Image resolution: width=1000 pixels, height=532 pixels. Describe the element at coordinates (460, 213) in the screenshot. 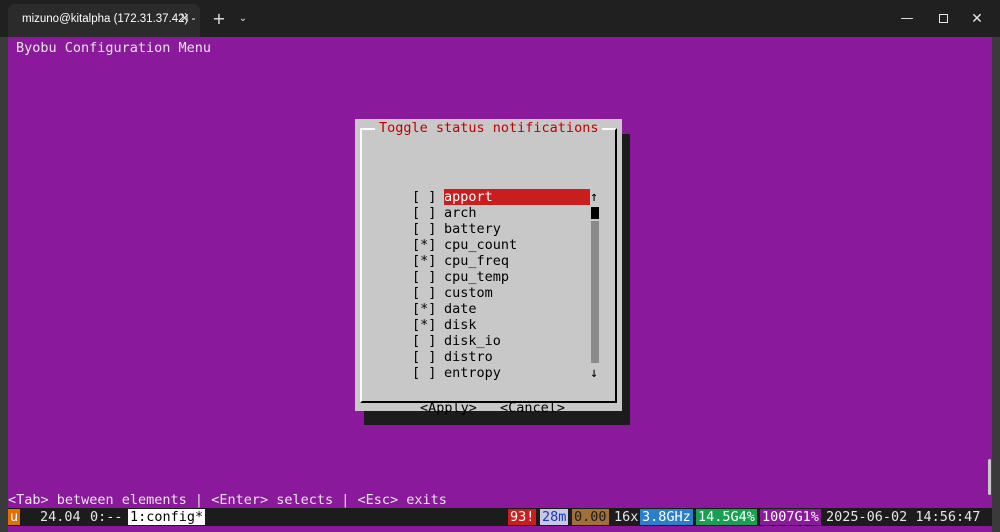

I see `list-item-label: arch` at that location.